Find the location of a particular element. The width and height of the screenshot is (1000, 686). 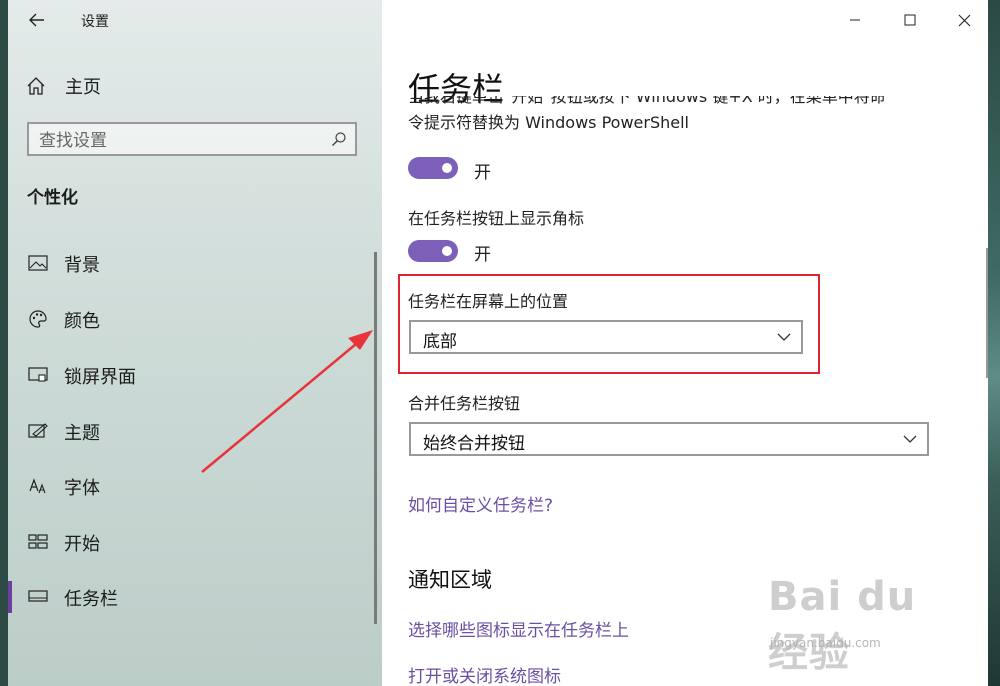

minimize-button is located at coordinates (855, 20).